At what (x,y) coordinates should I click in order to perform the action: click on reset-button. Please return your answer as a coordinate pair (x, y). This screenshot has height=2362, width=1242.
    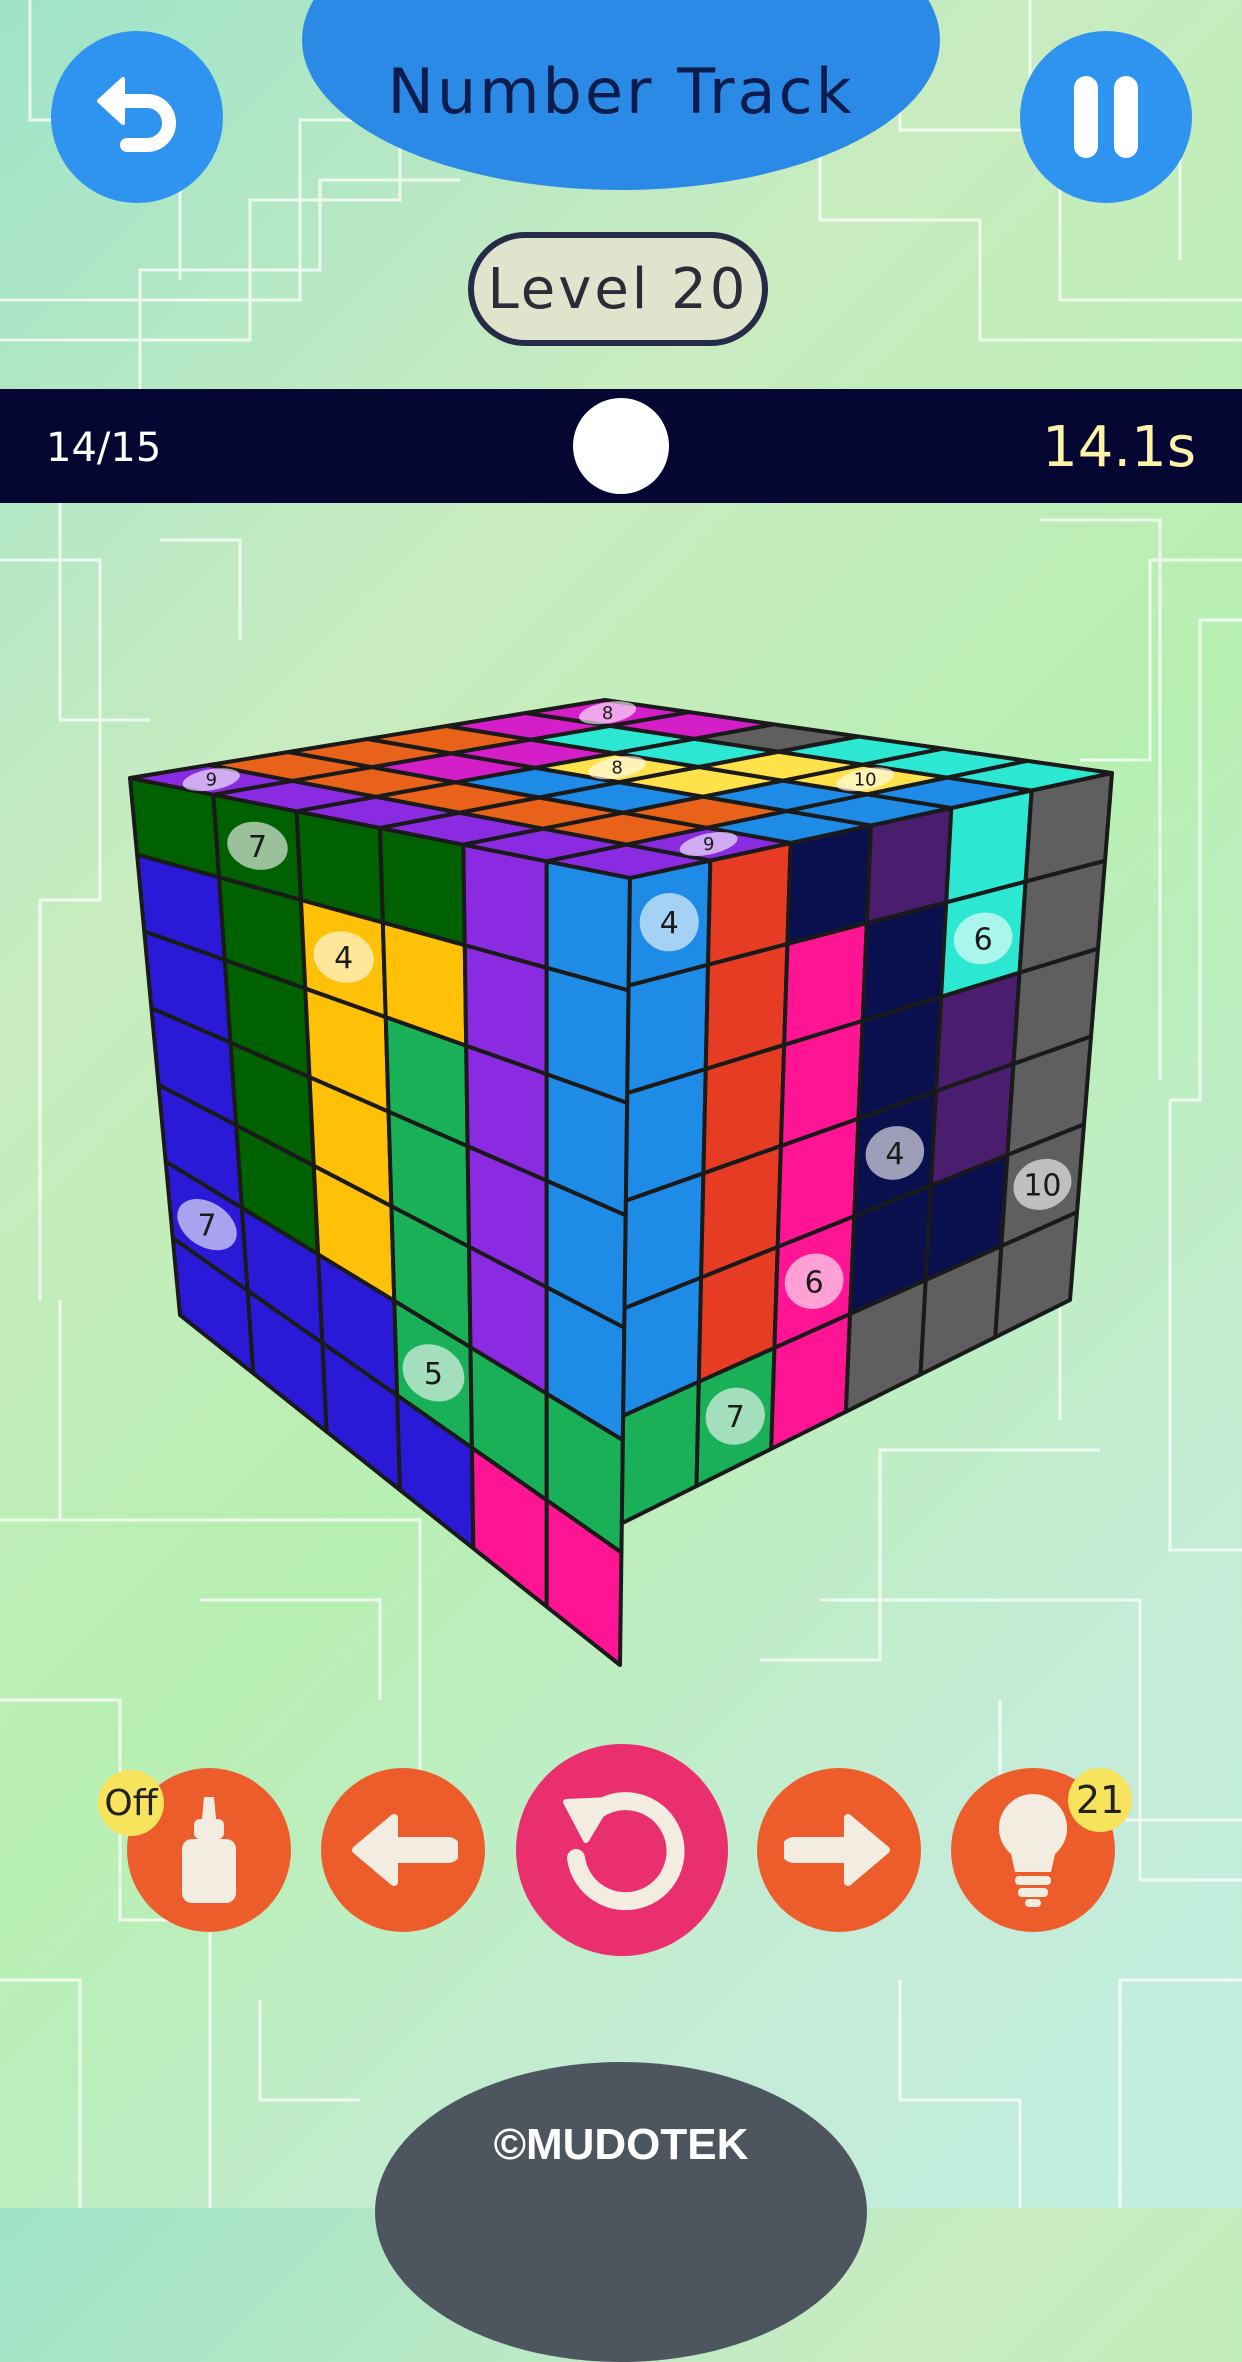
    Looking at the image, I should click on (622, 1850).